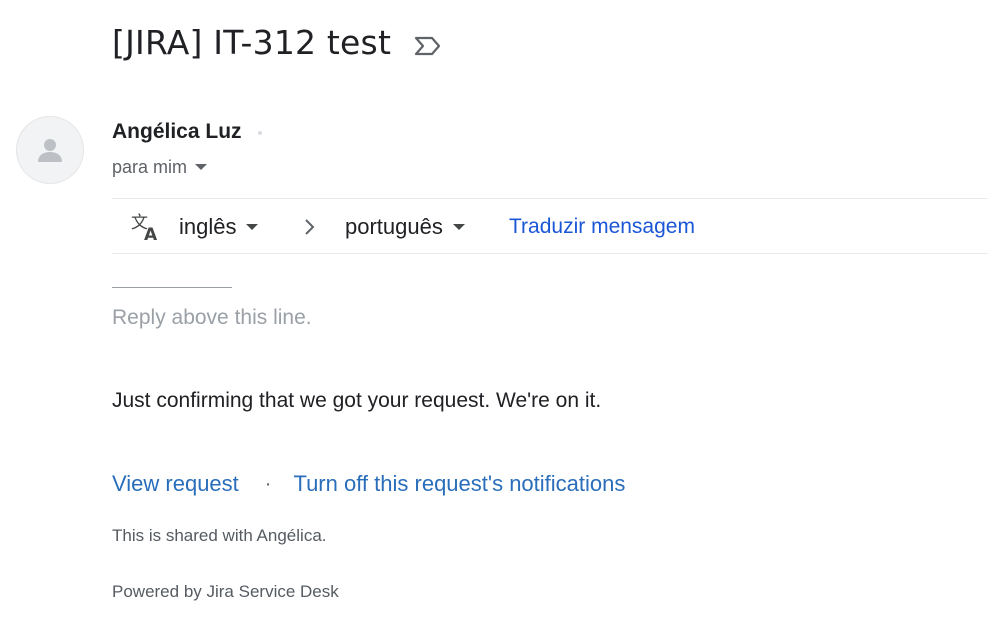  I want to click on powered-by-footer: Powered by Jira Service Desk, so click(225, 591).